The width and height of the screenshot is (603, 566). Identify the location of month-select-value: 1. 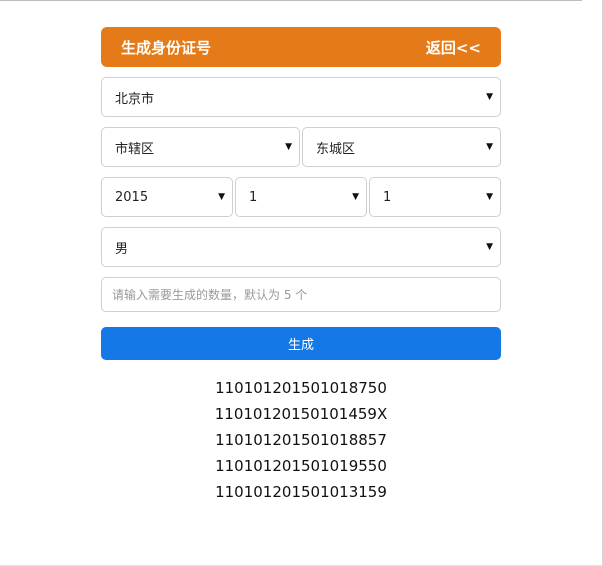
(253, 197).